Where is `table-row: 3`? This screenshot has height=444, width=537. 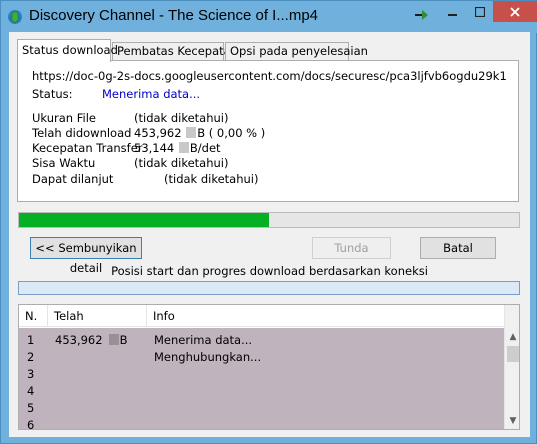
table-row: 3 is located at coordinates (261, 373).